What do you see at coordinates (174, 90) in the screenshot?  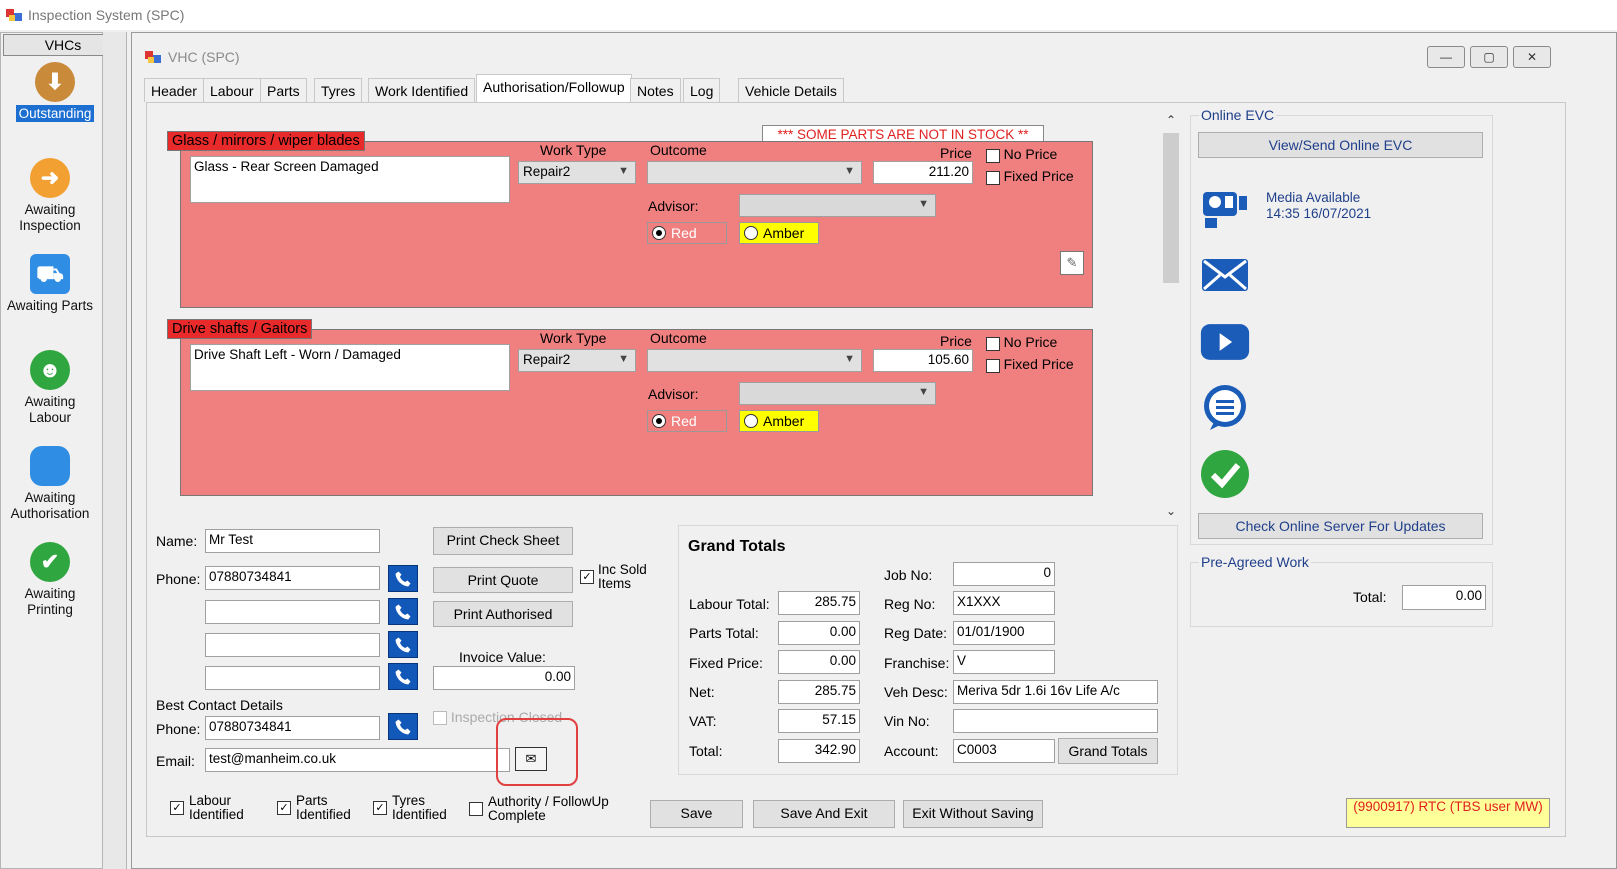 I see `tab-header: Header` at bounding box center [174, 90].